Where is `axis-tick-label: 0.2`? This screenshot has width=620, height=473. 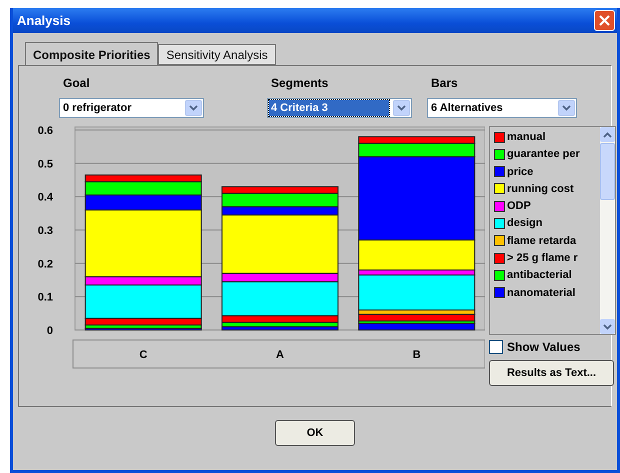 axis-tick-label: 0.2 is located at coordinates (45, 264).